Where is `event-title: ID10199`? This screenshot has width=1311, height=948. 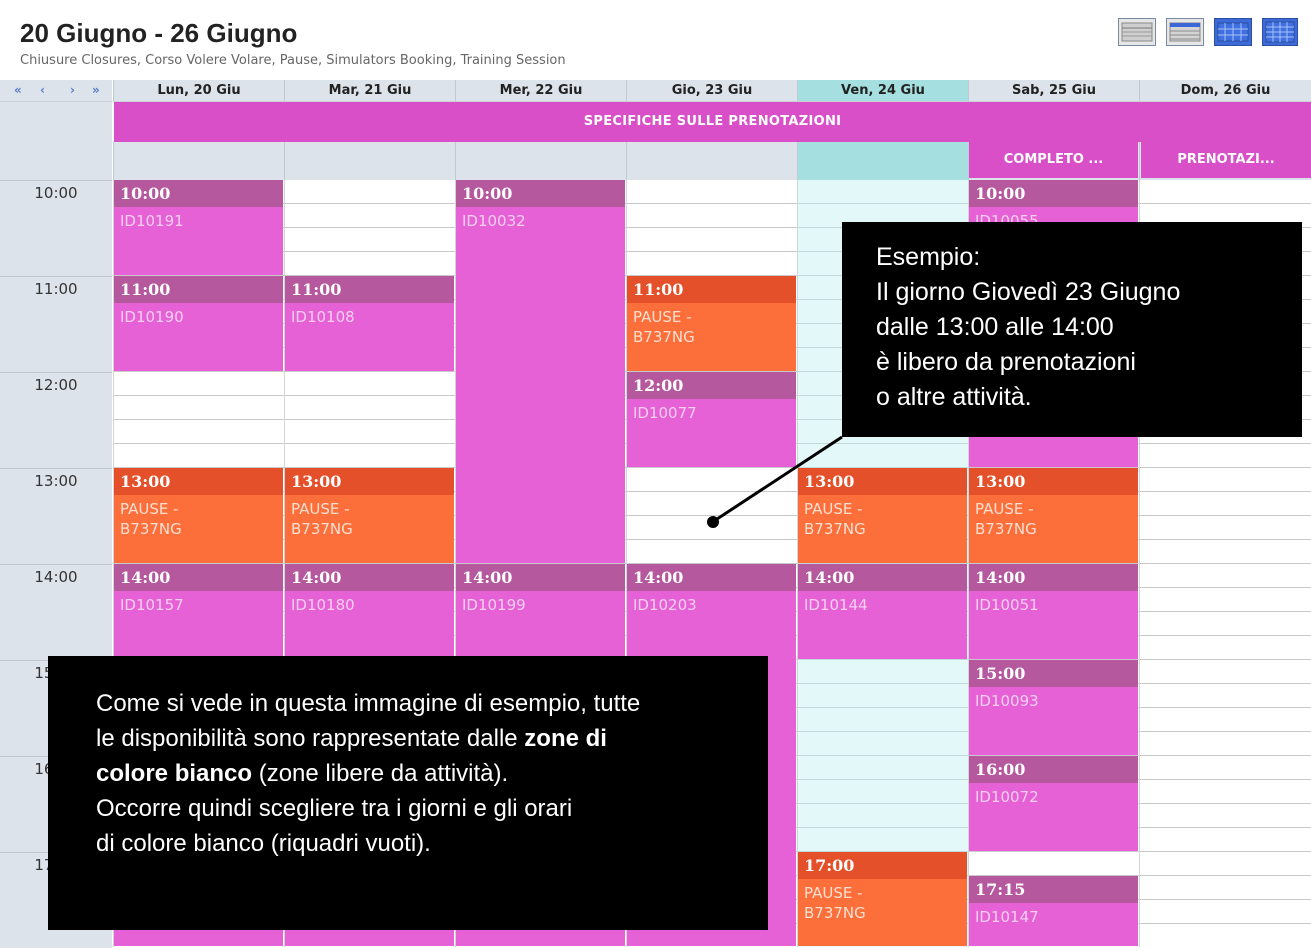 event-title: ID10199 is located at coordinates (494, 605).